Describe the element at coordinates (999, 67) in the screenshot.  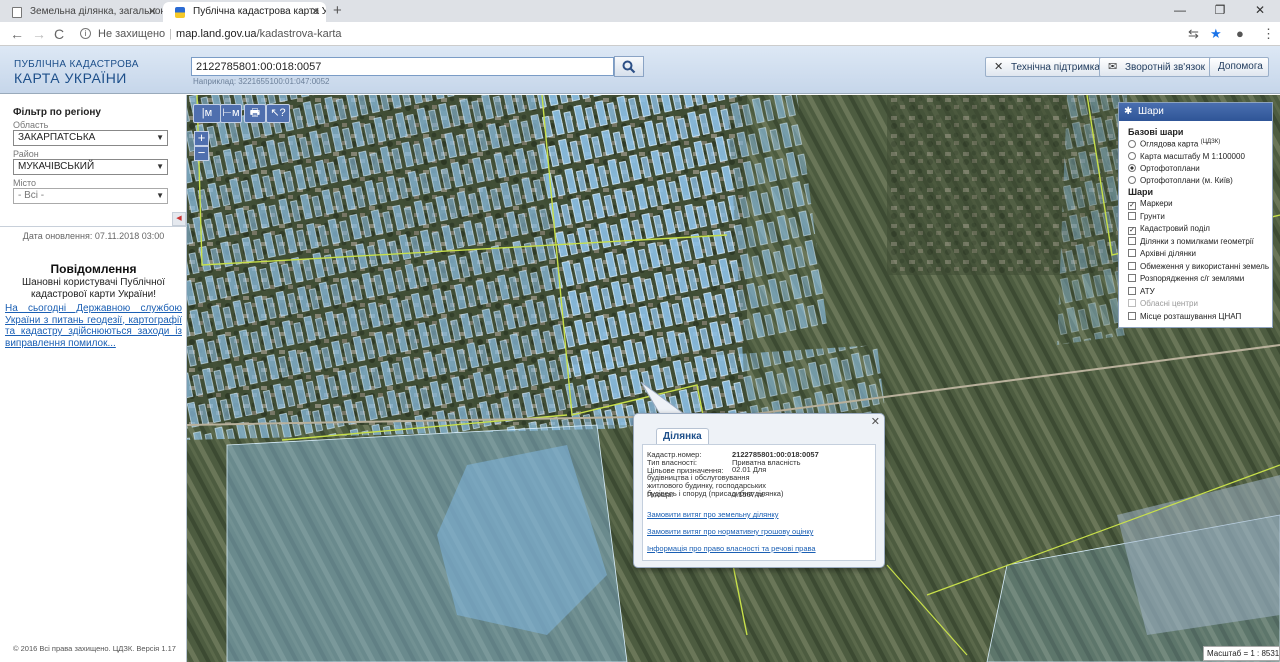
I see `tools-icon: ✕` at that location.